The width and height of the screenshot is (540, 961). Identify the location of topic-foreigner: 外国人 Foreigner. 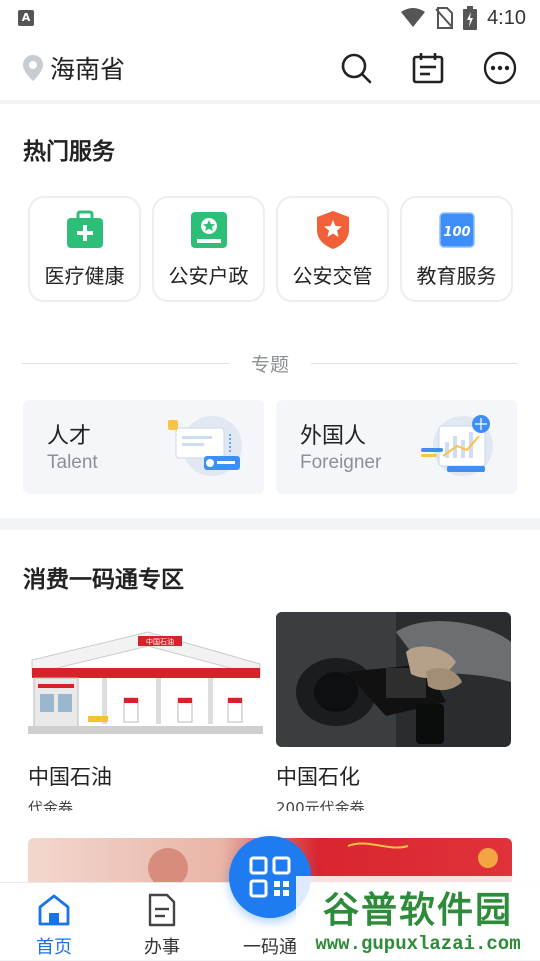
(396, 447).